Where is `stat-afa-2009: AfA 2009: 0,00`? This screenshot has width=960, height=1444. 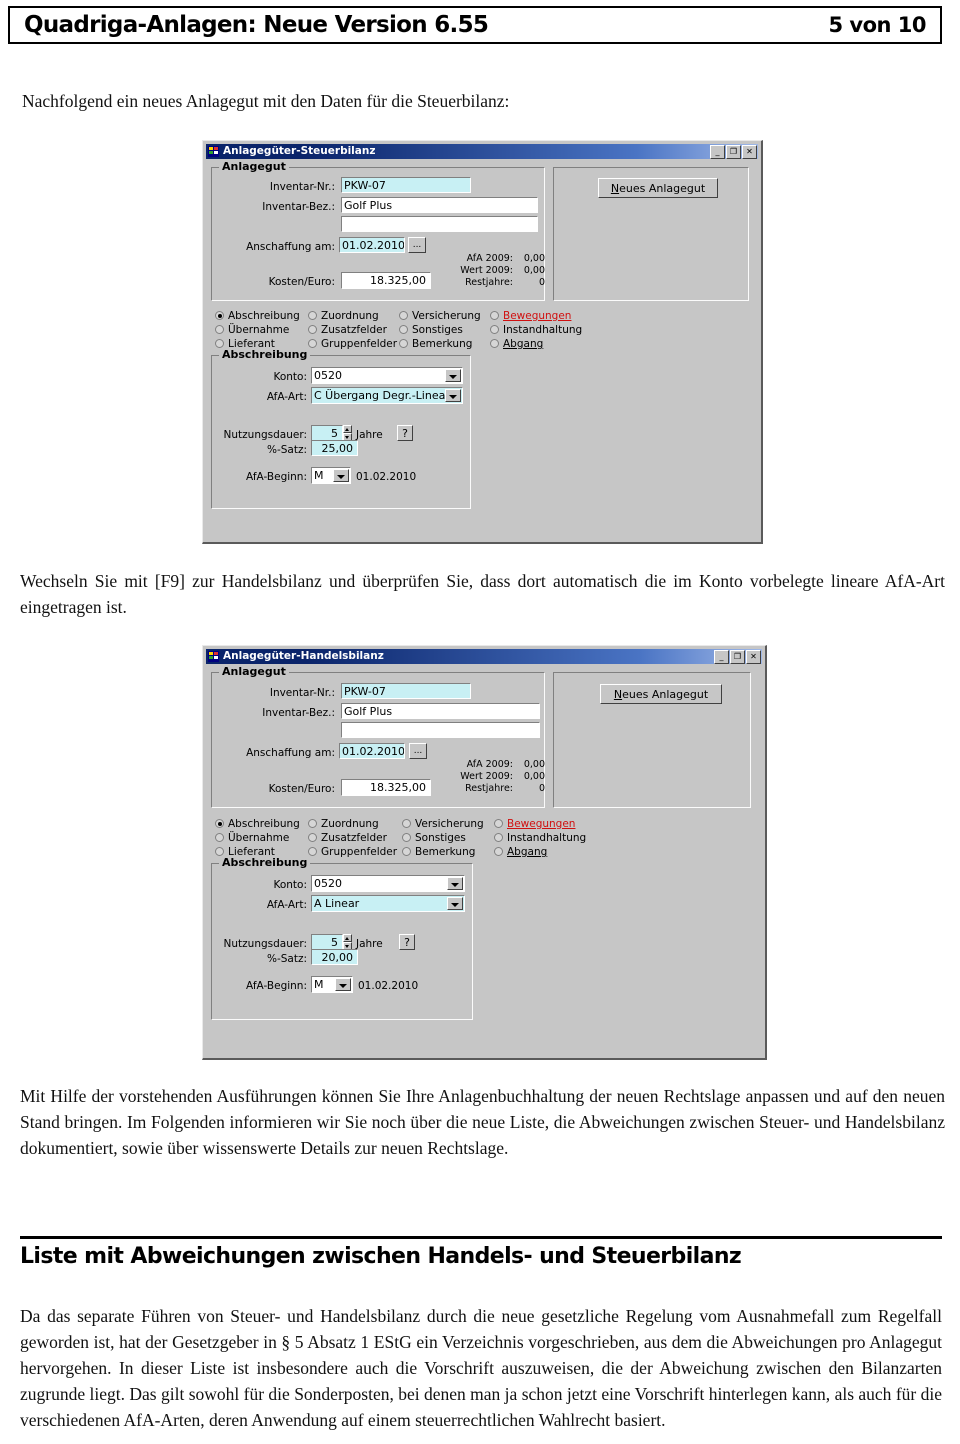 stat-afa-2009: AfA 2009: 0,00 is located at coordinates (500, 764).